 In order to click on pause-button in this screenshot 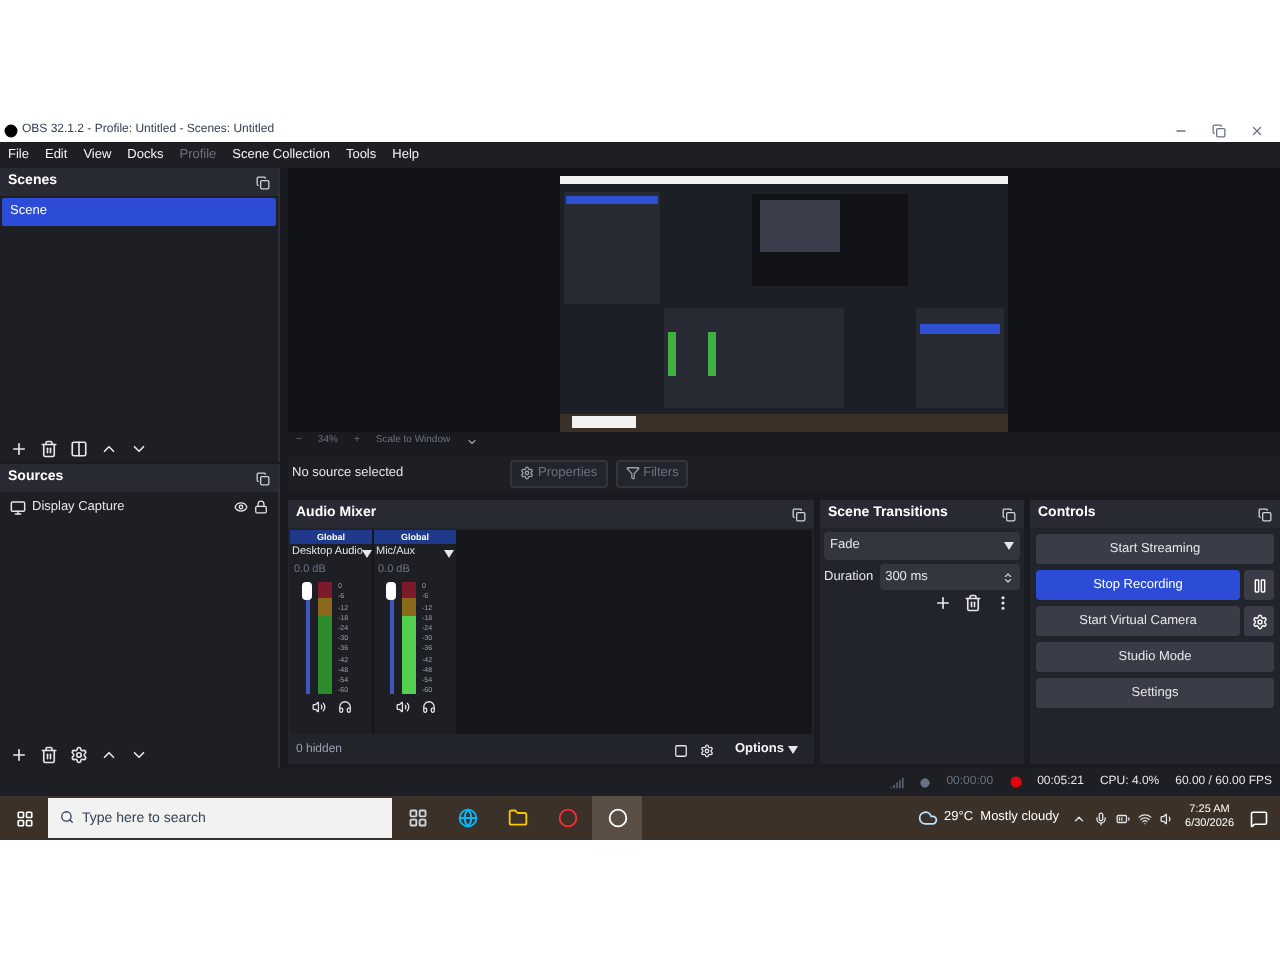, I will do `click(1259, 585)`.